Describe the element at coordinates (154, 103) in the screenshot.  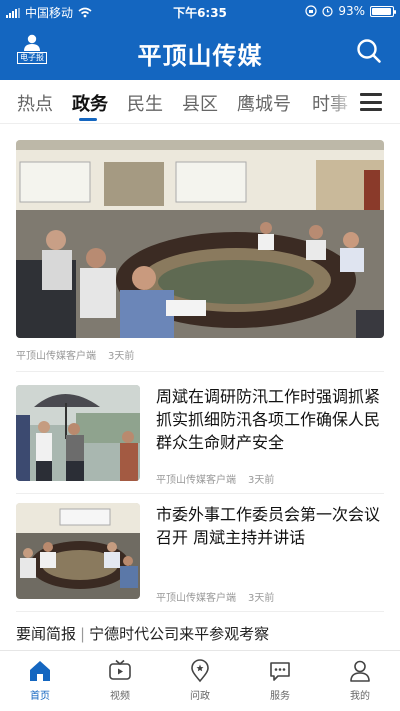
I see `tab-livelihood: 民生` at that location.